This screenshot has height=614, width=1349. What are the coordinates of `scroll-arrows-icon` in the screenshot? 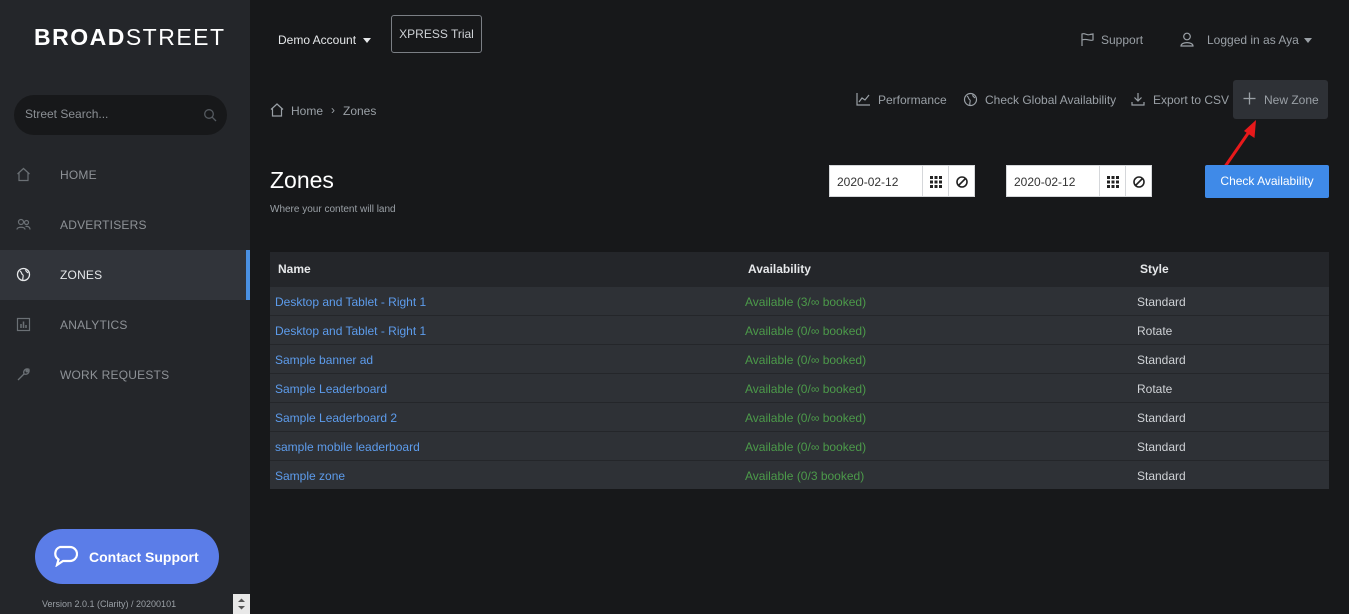 It's located at (241, 604).